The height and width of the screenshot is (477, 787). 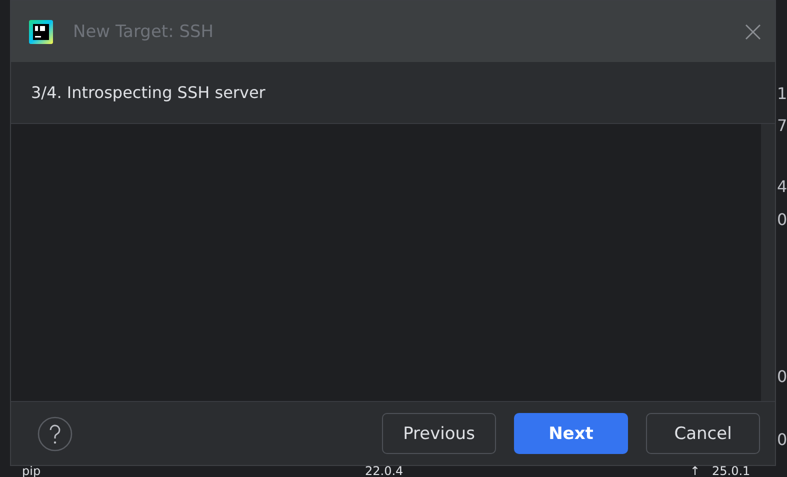 I want to click on step-title: 3/4. Introspecting SSH server, so click(x=148, y=92).